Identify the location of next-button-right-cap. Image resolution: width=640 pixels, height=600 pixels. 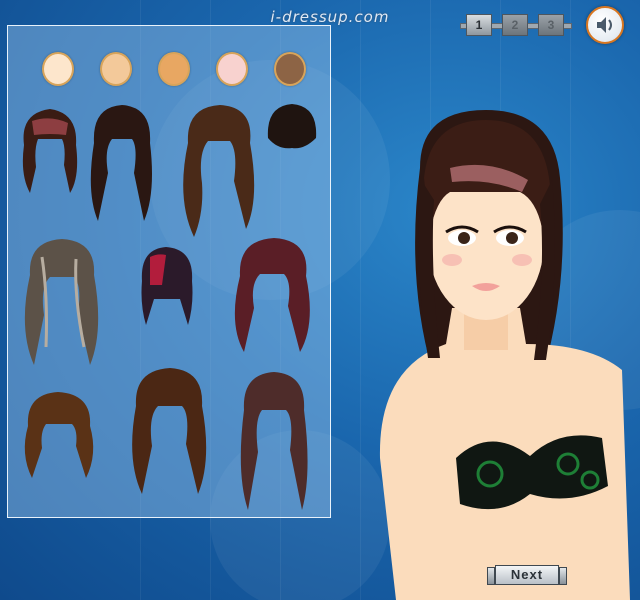
(563, 576).